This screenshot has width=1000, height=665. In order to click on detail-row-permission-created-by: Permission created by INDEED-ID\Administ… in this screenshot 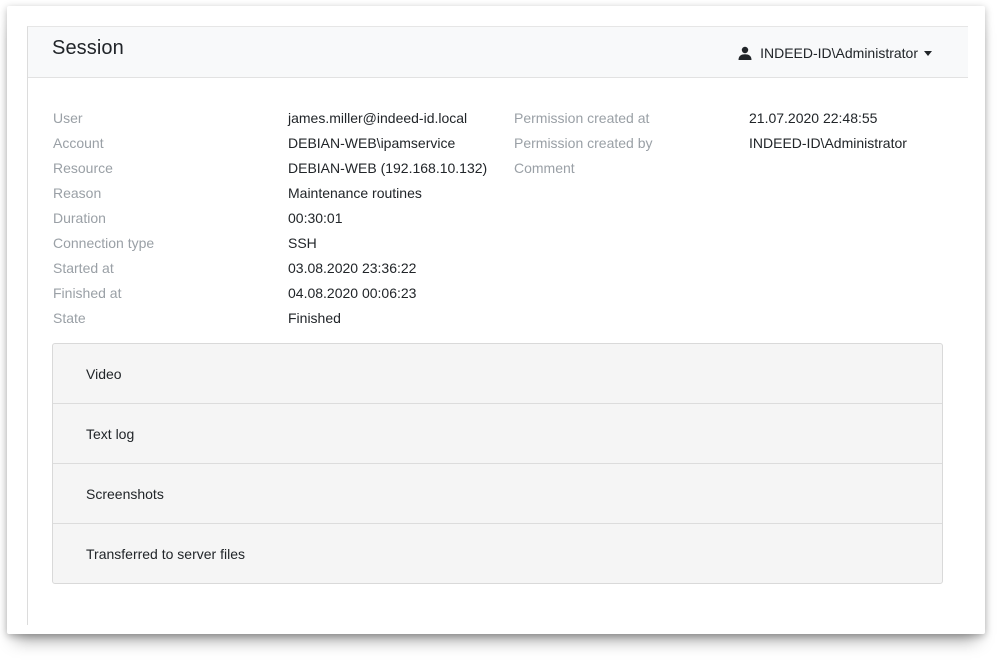, I will do `click(710, 142)`.